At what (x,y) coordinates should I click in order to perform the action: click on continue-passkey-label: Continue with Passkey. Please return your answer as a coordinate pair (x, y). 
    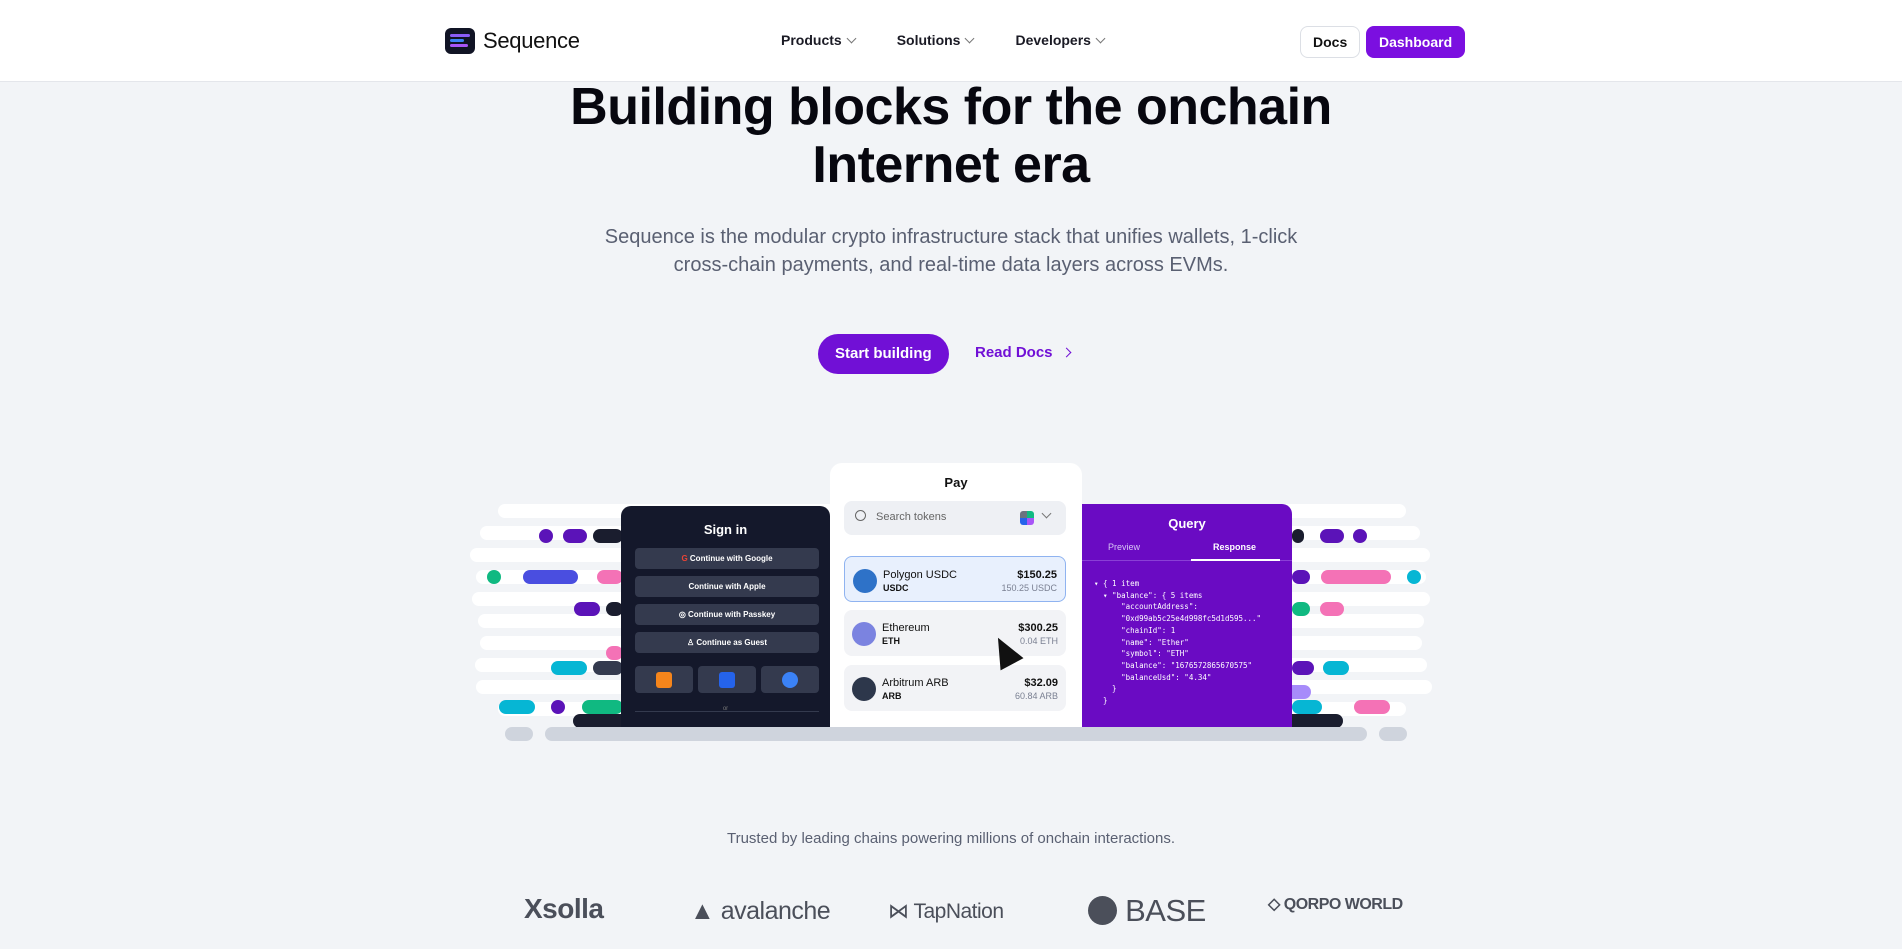
    Looking at the image, I should click on (732, 614).